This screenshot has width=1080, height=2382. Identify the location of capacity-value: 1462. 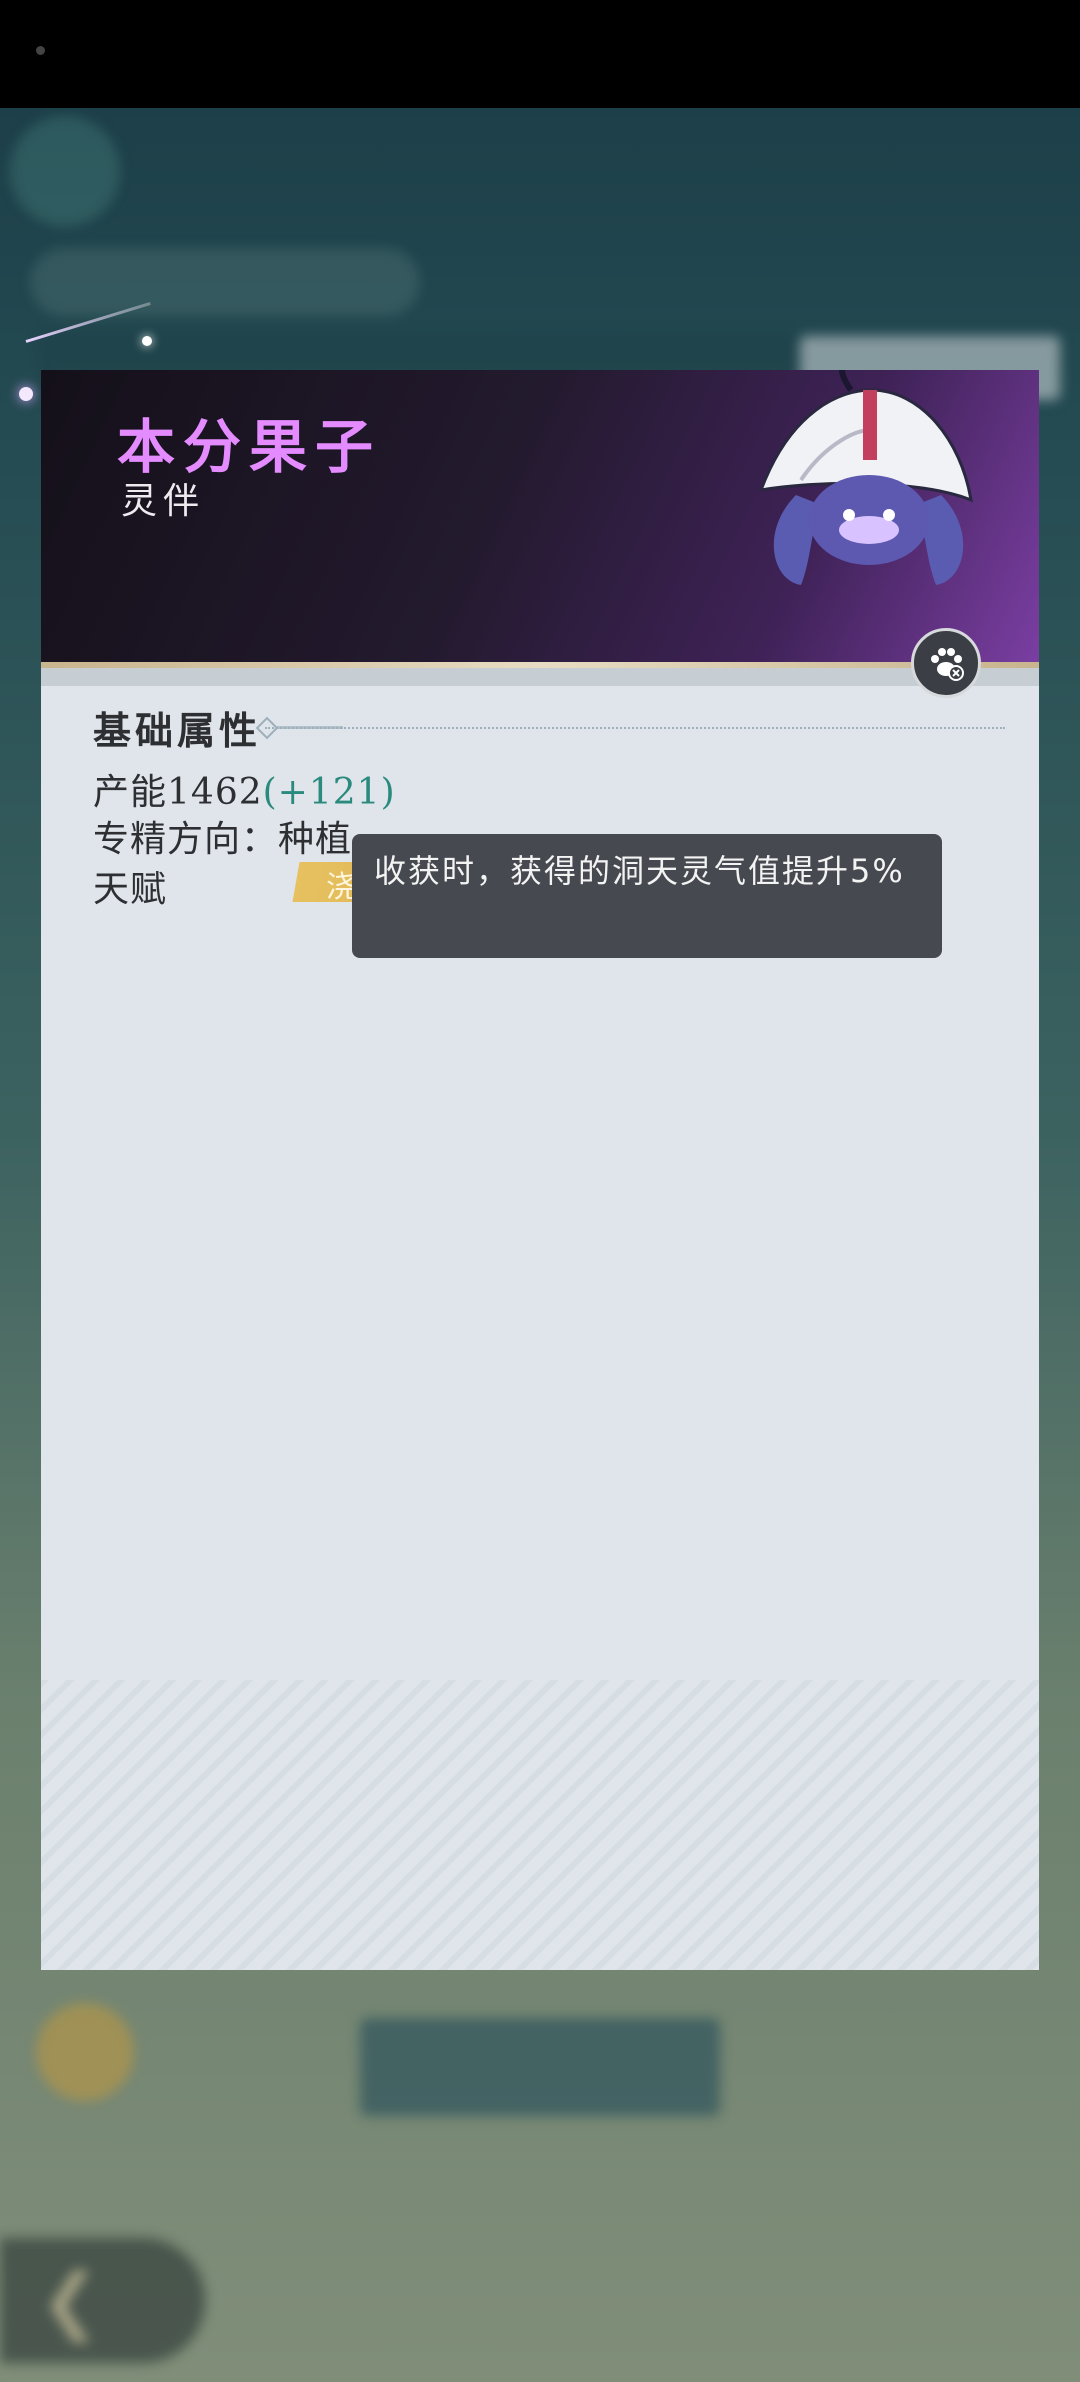
(215, 792).